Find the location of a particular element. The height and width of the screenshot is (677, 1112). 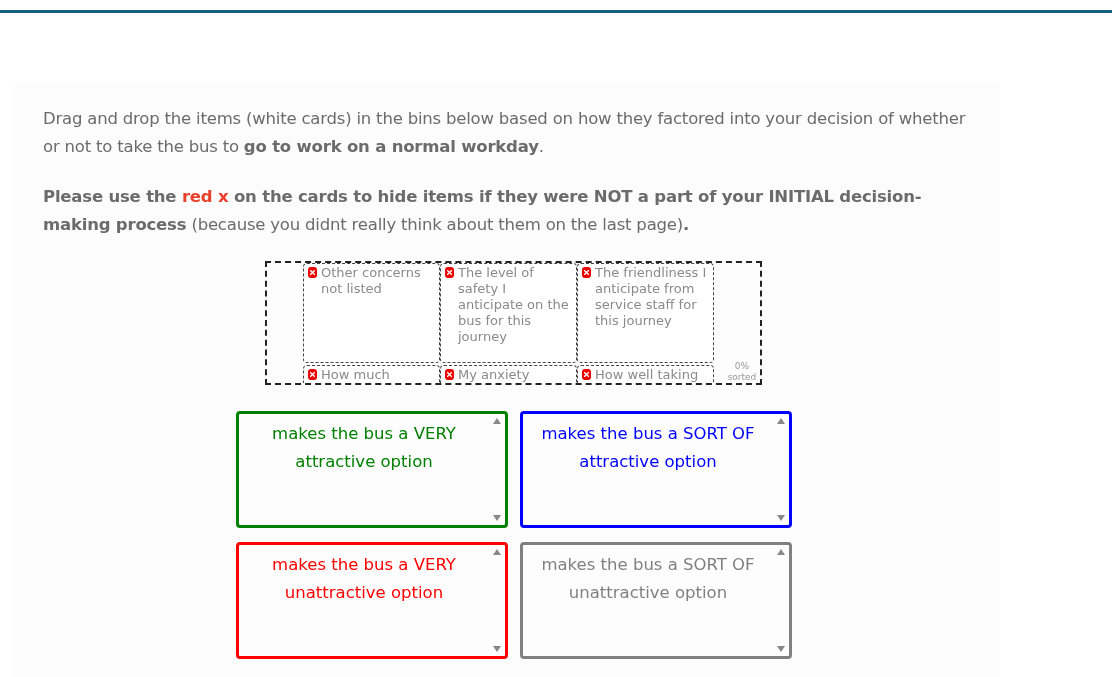

item-card: The friendliness I anticipate from service staff for this journey is located at coordinates (645, 313).